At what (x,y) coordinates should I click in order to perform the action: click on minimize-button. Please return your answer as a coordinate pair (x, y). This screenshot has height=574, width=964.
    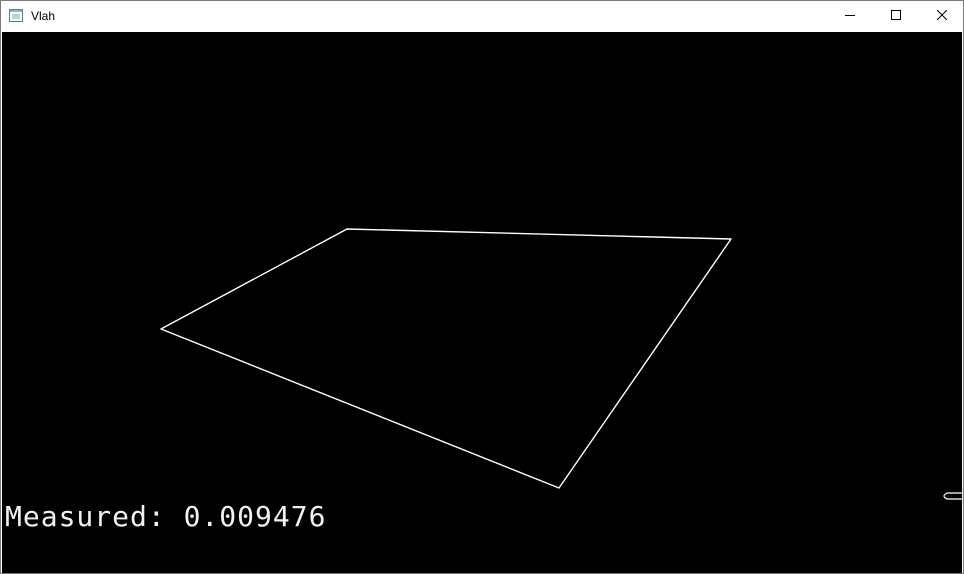
    Looking at the image, I should click on (850, 16).